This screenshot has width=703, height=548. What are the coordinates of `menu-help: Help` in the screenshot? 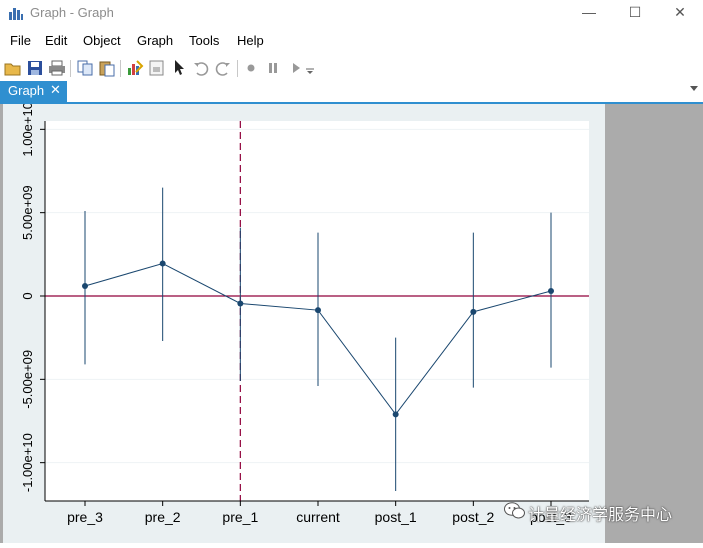 It's located at (250, 40).